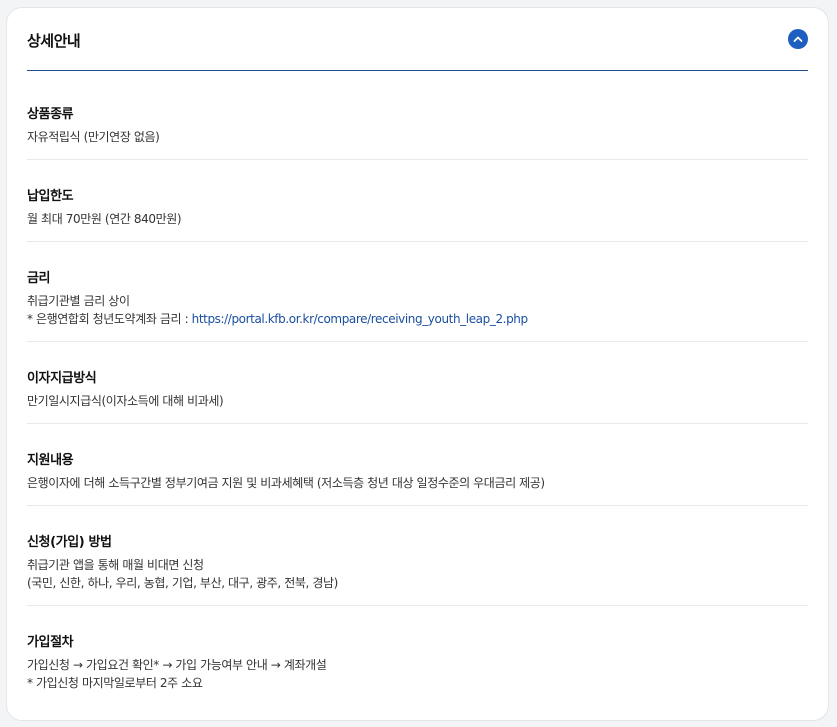 Image resolution: width=837 pixels, height=727 pixels. Describe the element at coordinates (54, 41) in the screenshot. I see `section-heading: 상세안내` at that location.